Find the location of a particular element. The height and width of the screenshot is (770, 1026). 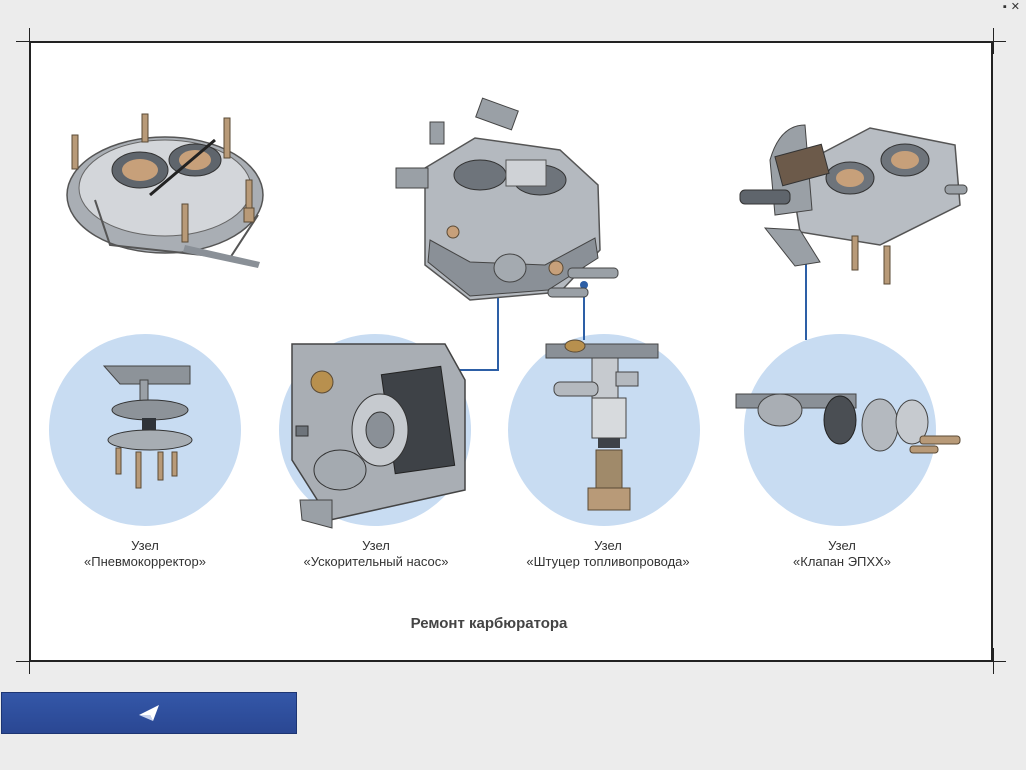

callout-line: «Ускорительный насос» is located at coordinates (376, 561).